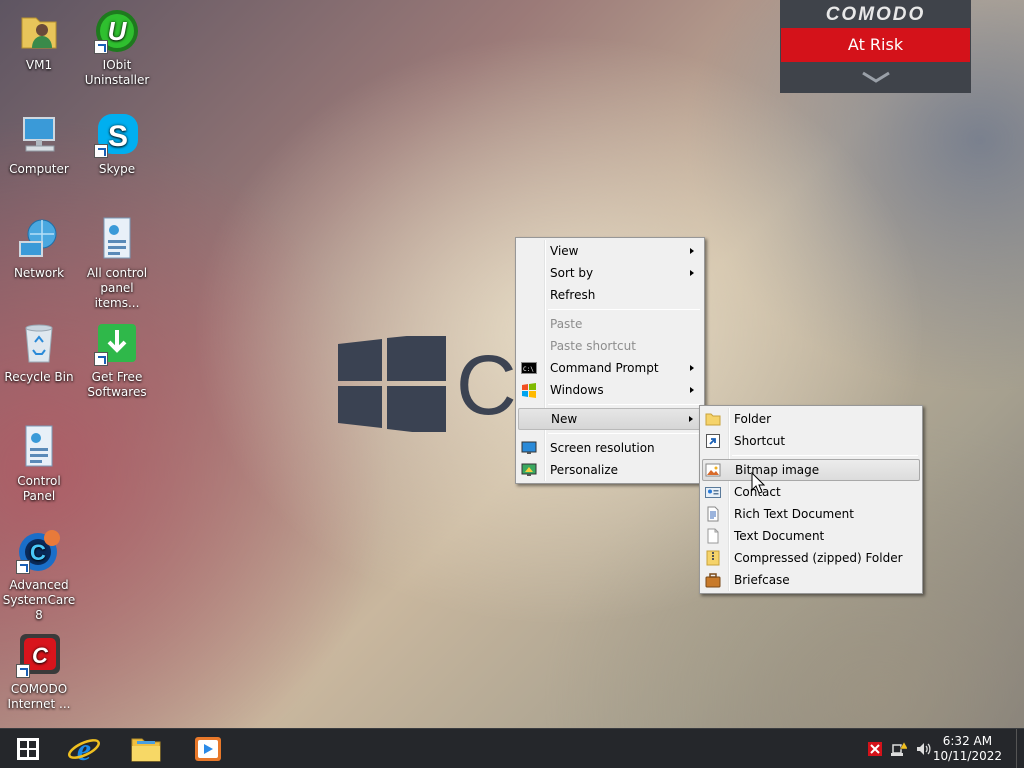  I want to click on menu-item-label: Compressed (zipped) Folder, so click(818, 558).